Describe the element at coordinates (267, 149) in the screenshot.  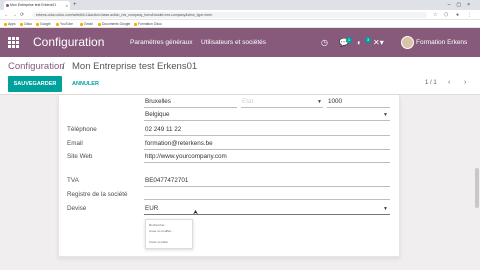
I see `email-underline` at that location.